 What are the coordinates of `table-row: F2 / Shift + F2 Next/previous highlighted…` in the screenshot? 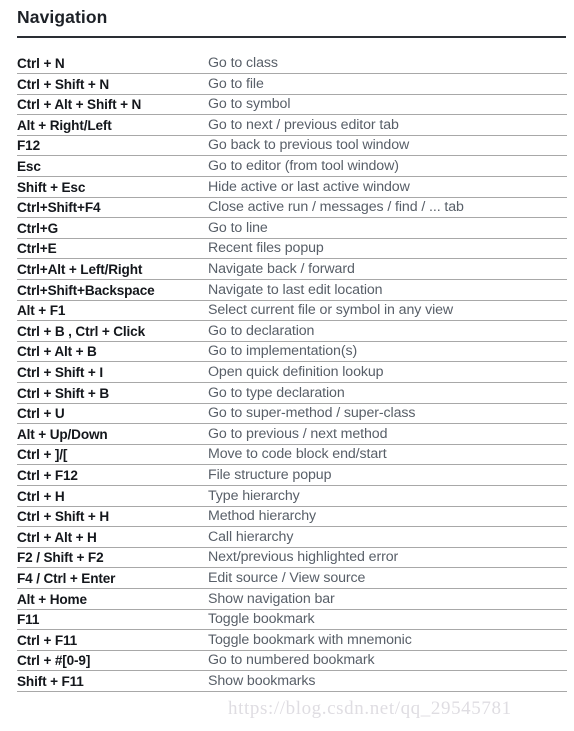 It's located at (292, 558).